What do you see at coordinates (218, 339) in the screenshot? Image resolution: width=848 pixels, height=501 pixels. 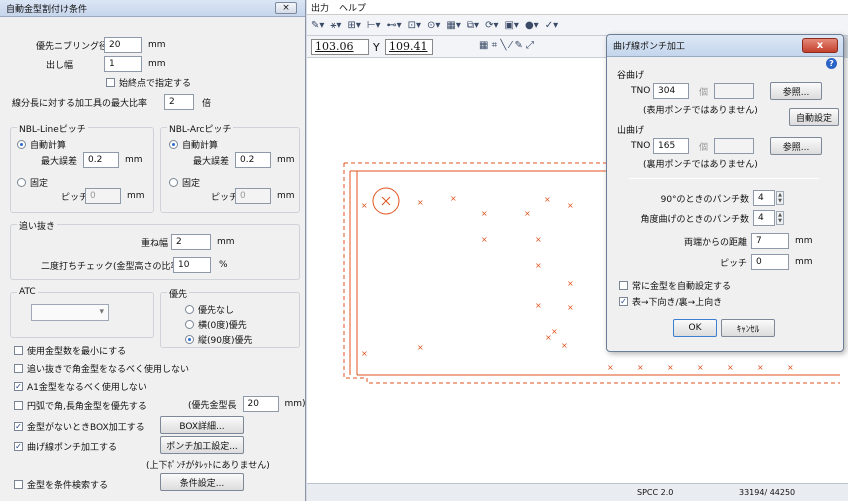 I see `priority-vertical: 縦(90度)優先` at bounding box center [218, 339].